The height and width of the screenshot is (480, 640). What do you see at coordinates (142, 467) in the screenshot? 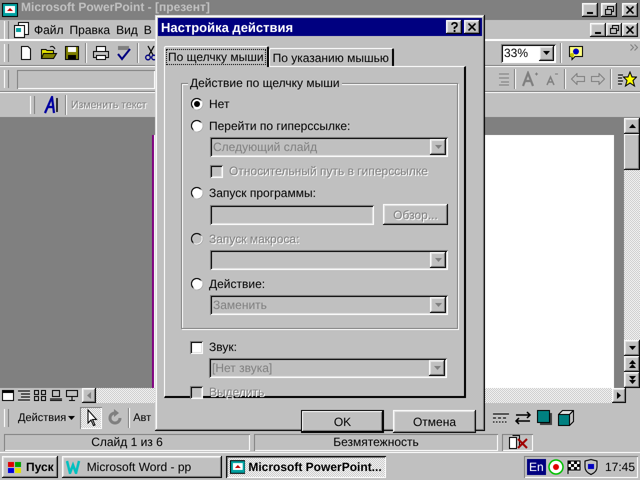
I see `taskbar-button: Microsoft Word - pp` at bounding box center [142, 467].